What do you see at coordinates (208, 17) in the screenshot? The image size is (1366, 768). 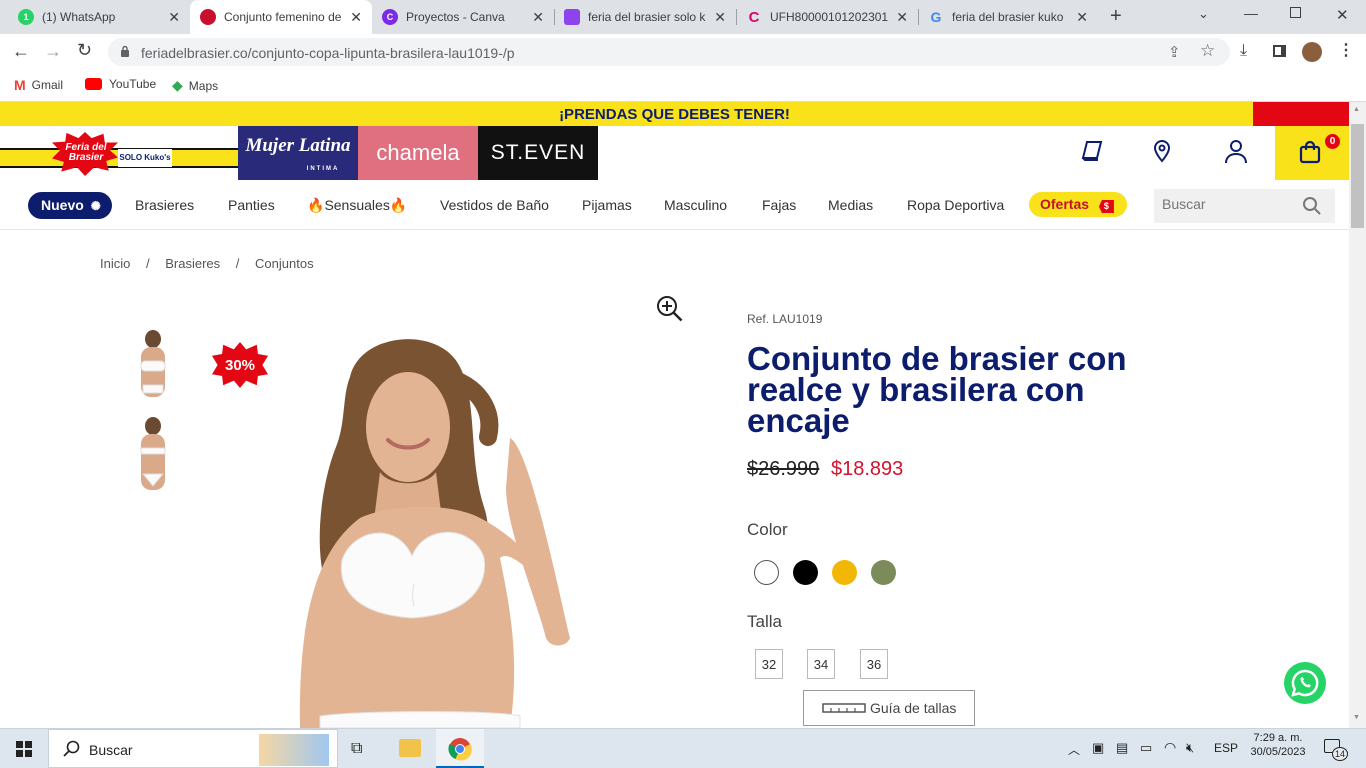 I see `feria-favicon-icon` at bounding box center [208, 17].